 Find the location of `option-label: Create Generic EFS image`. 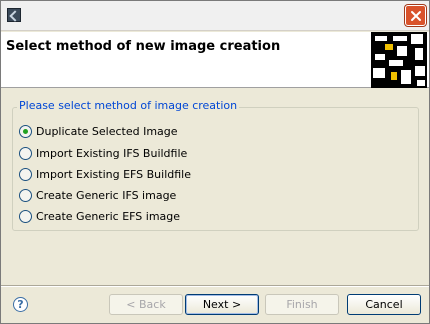

option-label: Create Generic EFS image is located at coordinates (108, 216).